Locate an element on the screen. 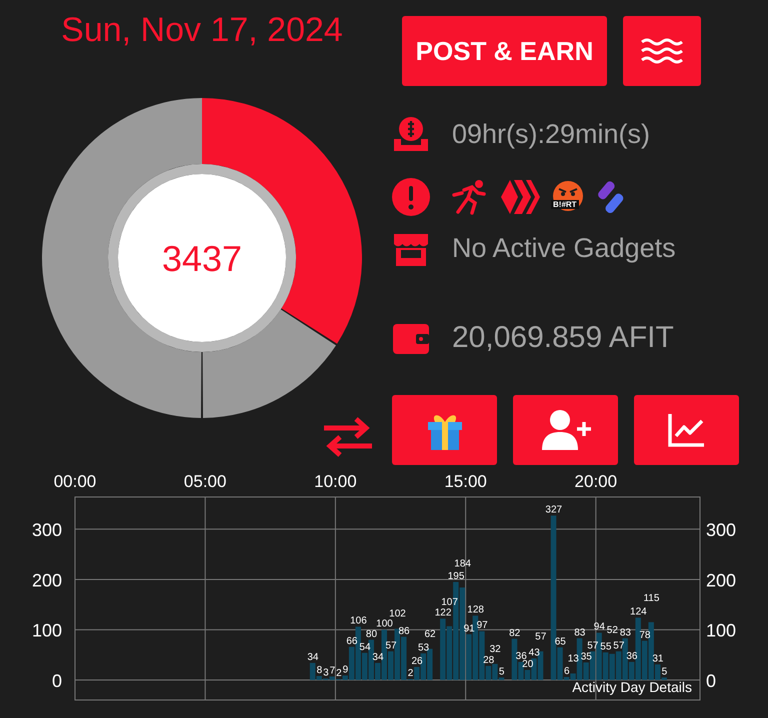 The image size is (768, 718). bar-value-label: 7 is located at coordinates (333, 670).